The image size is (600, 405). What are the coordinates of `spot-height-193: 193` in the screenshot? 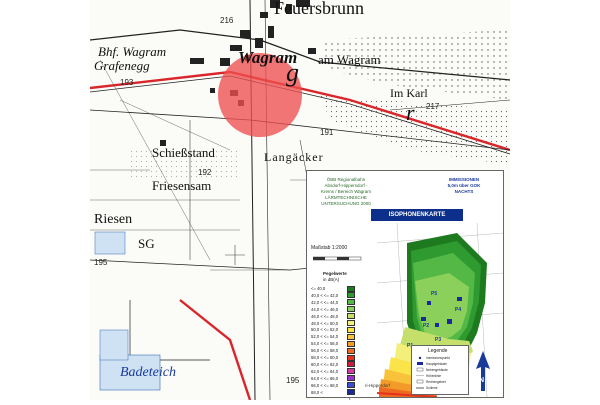 It's located at (127, 82).